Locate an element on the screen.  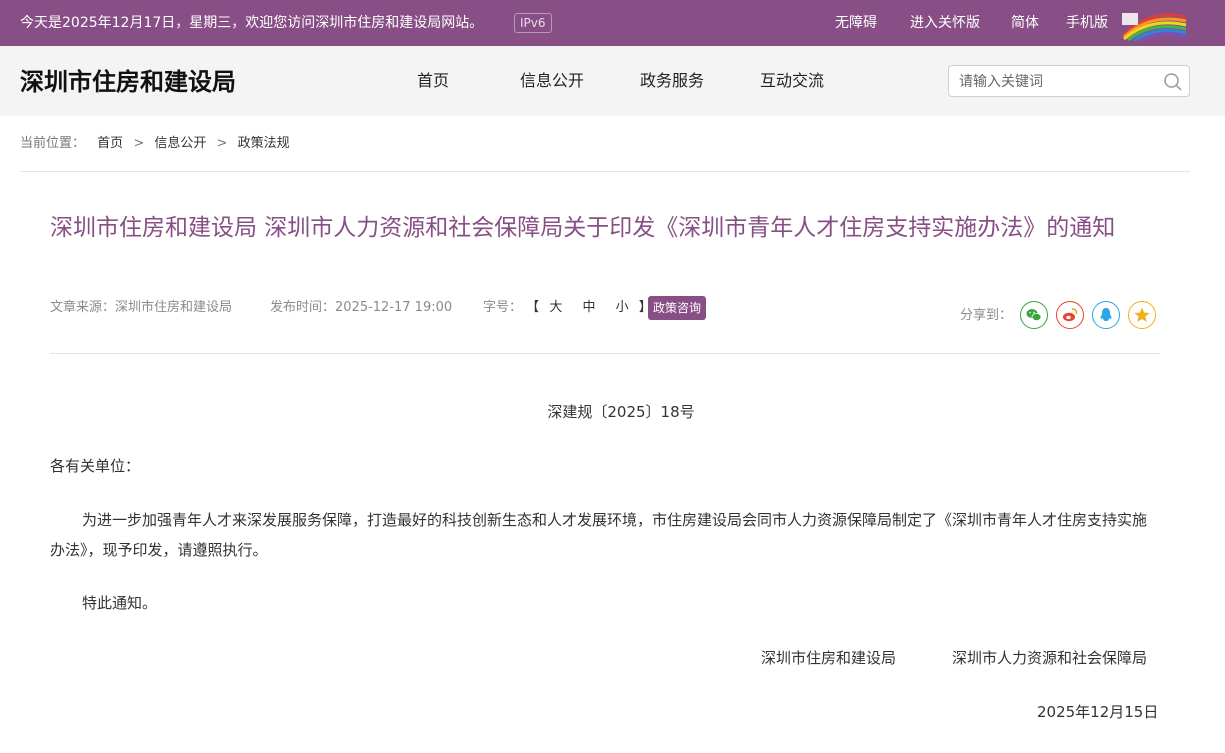
accessibility-link: 无障碍 is located at coordinates (856, 23).